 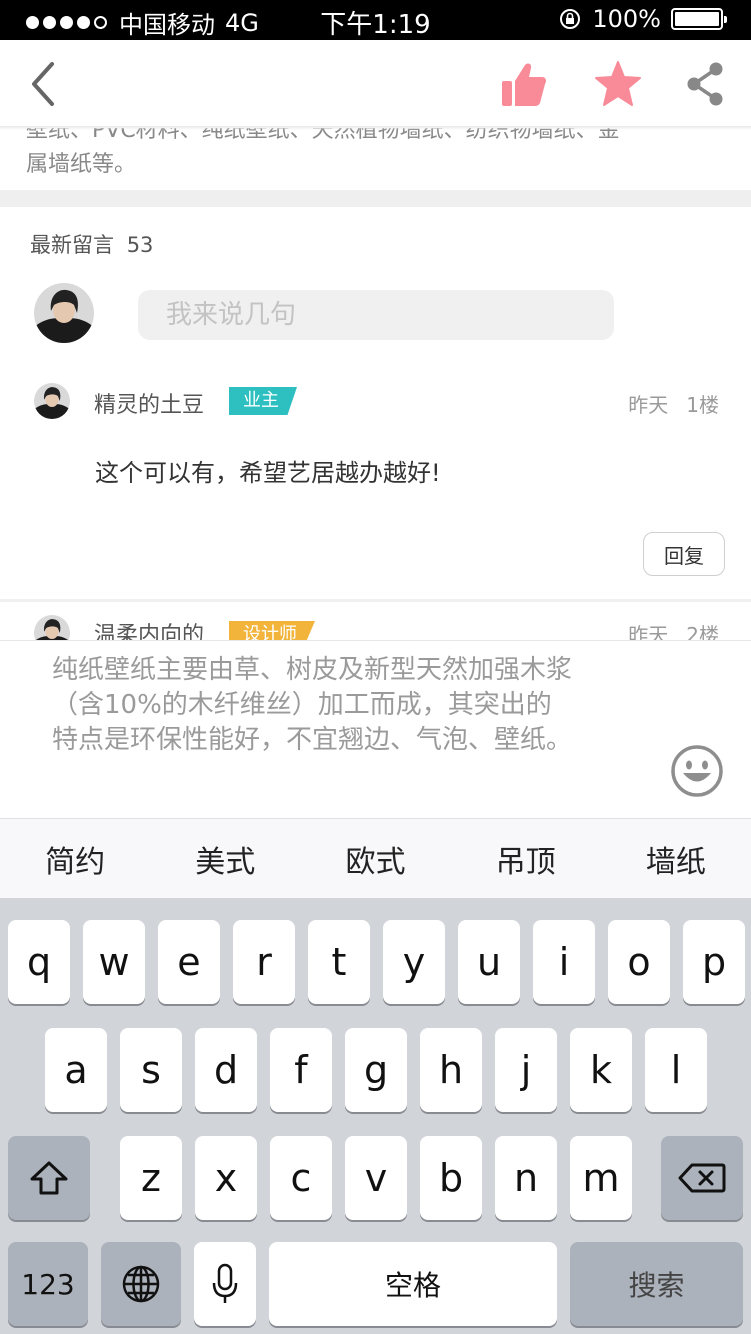 What do you see at coordinates (48, 1284) in the screenshot?
I see `numbers-key: 123` at bounding box center [48, 1284].